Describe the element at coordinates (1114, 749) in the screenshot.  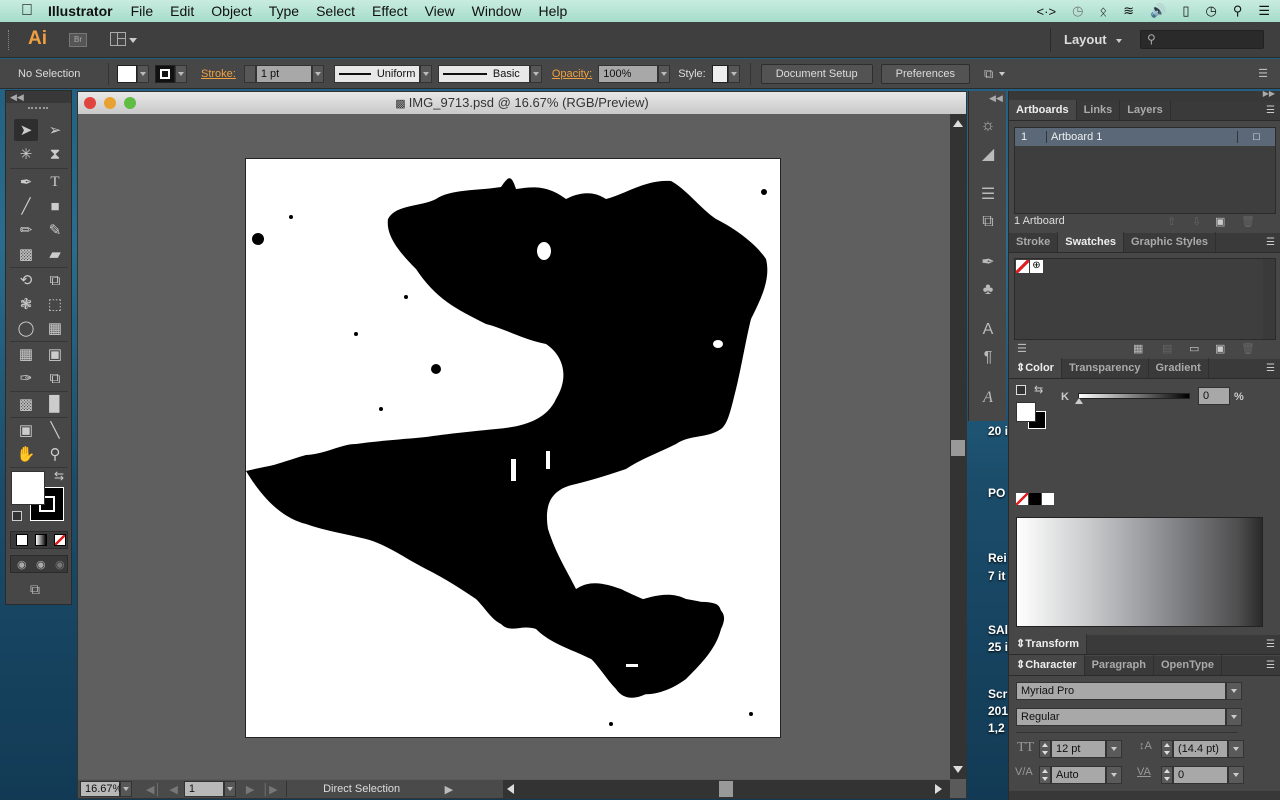
I see `font-size-dropdown` at that location.